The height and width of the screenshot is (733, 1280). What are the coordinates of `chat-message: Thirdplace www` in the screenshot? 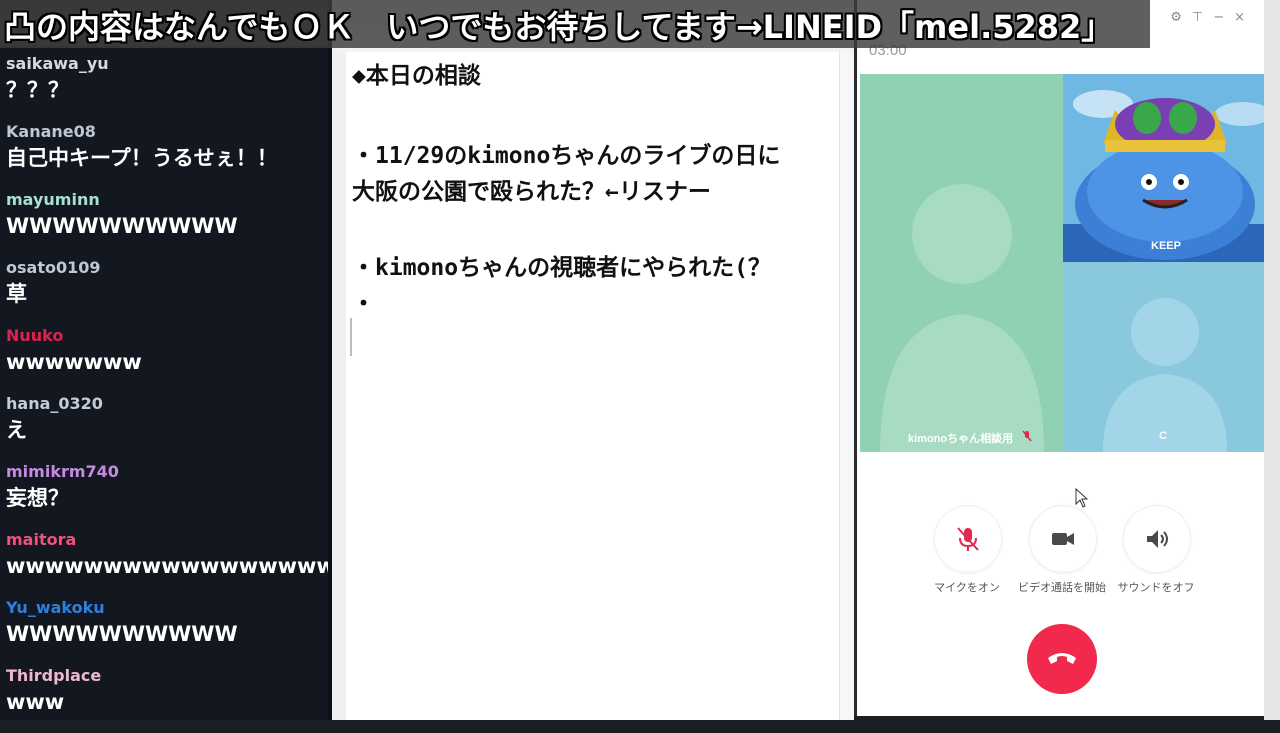 It's located at (165, 699).